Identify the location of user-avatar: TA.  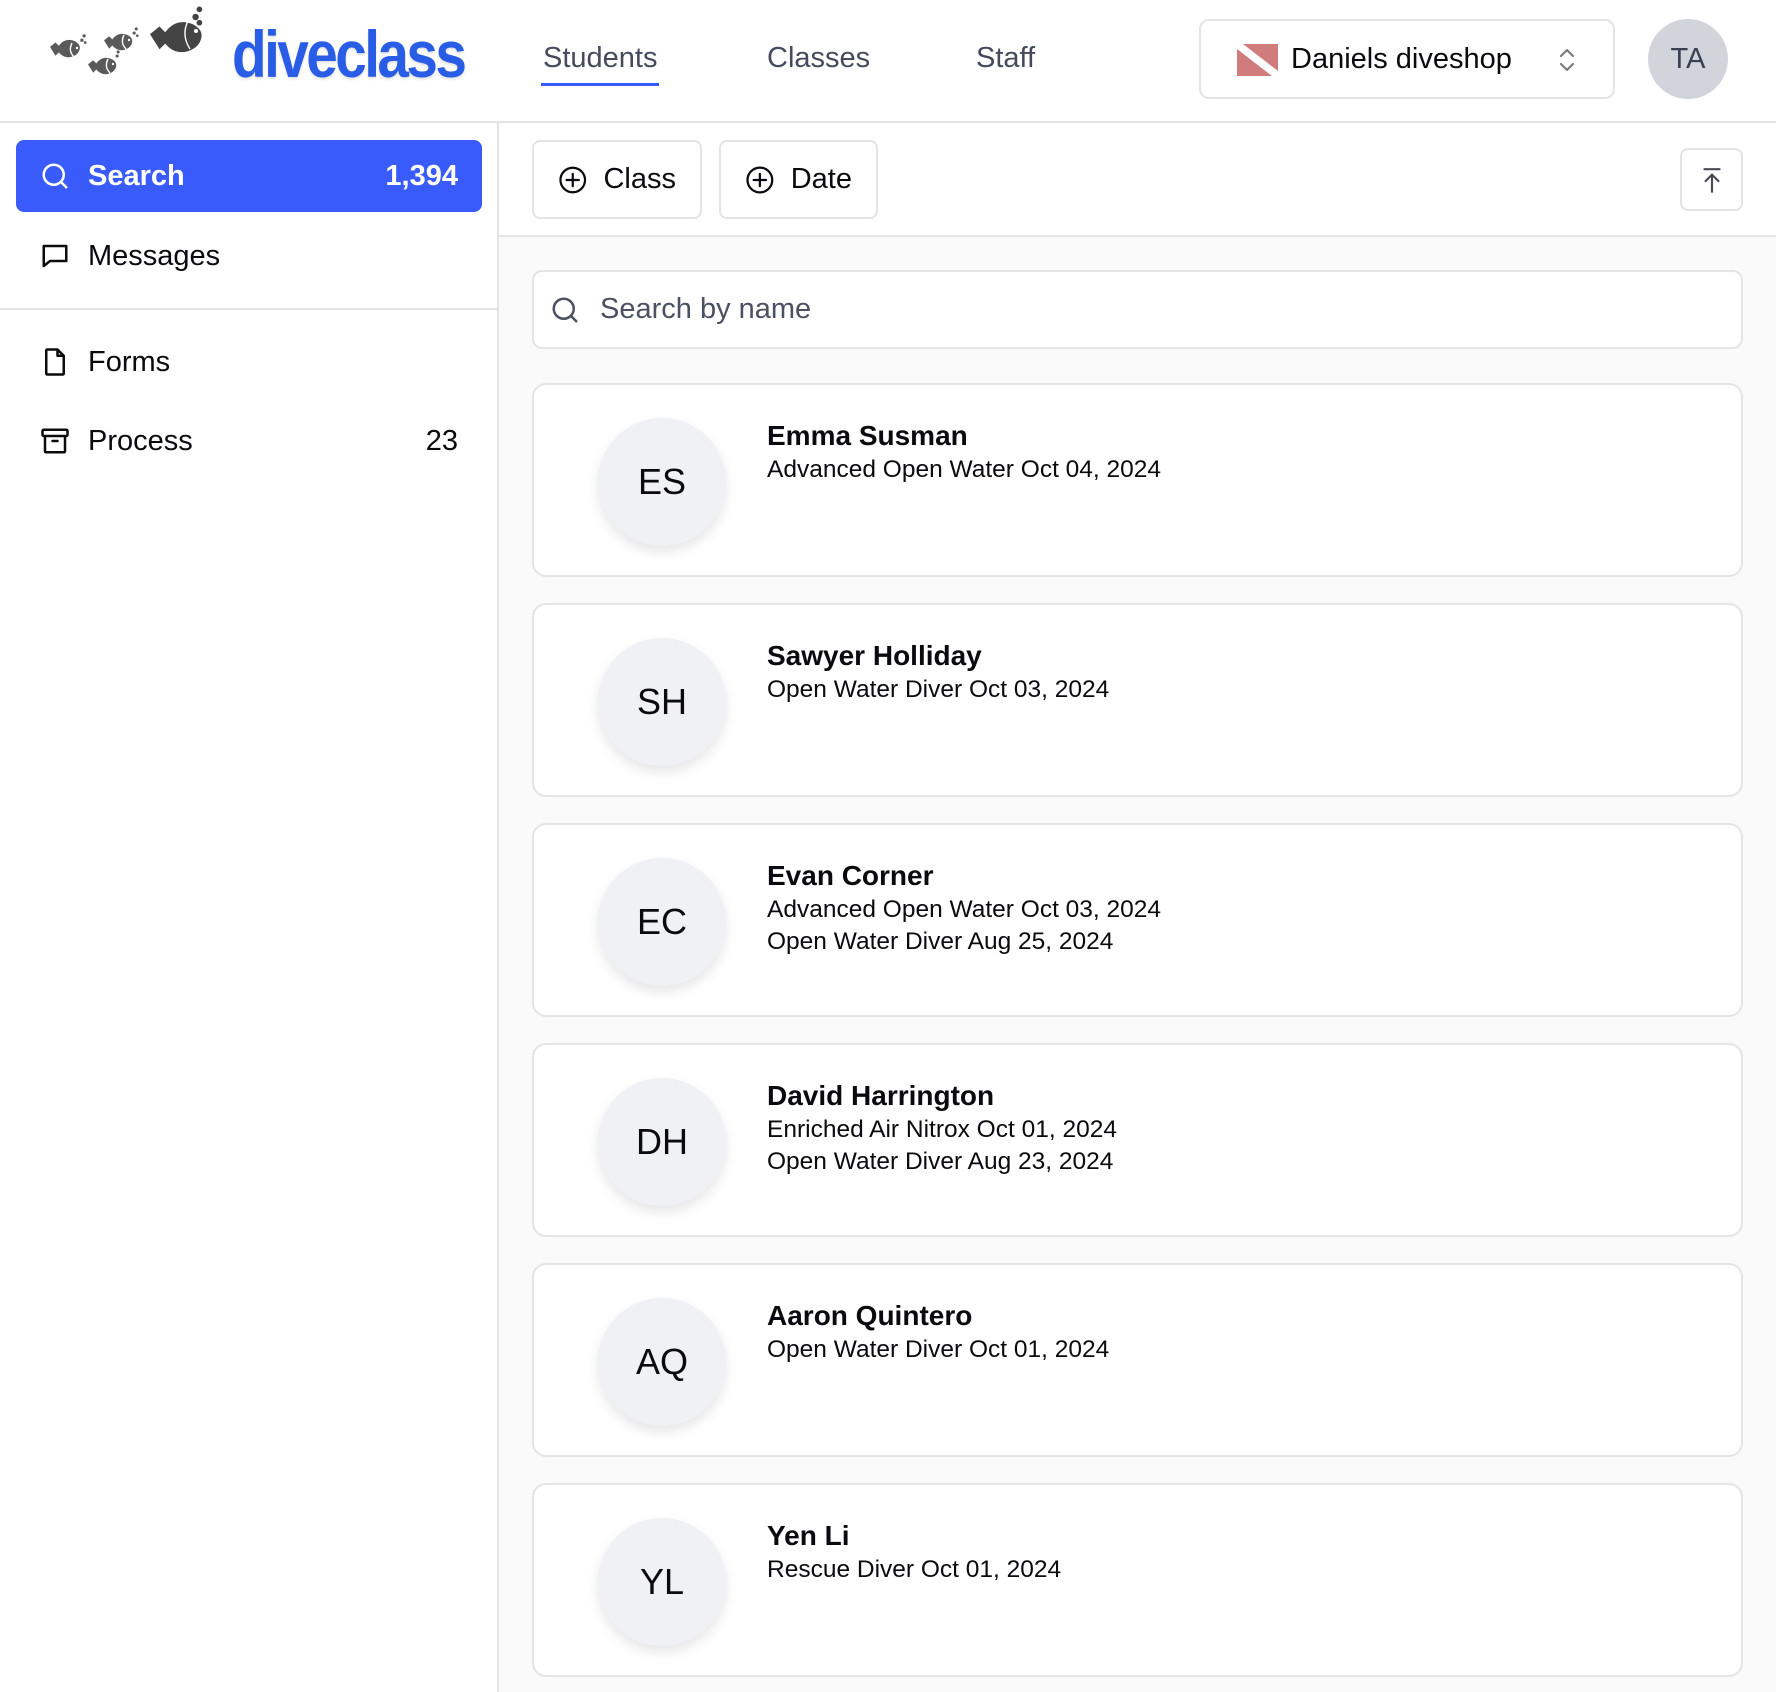
(1688, 59).